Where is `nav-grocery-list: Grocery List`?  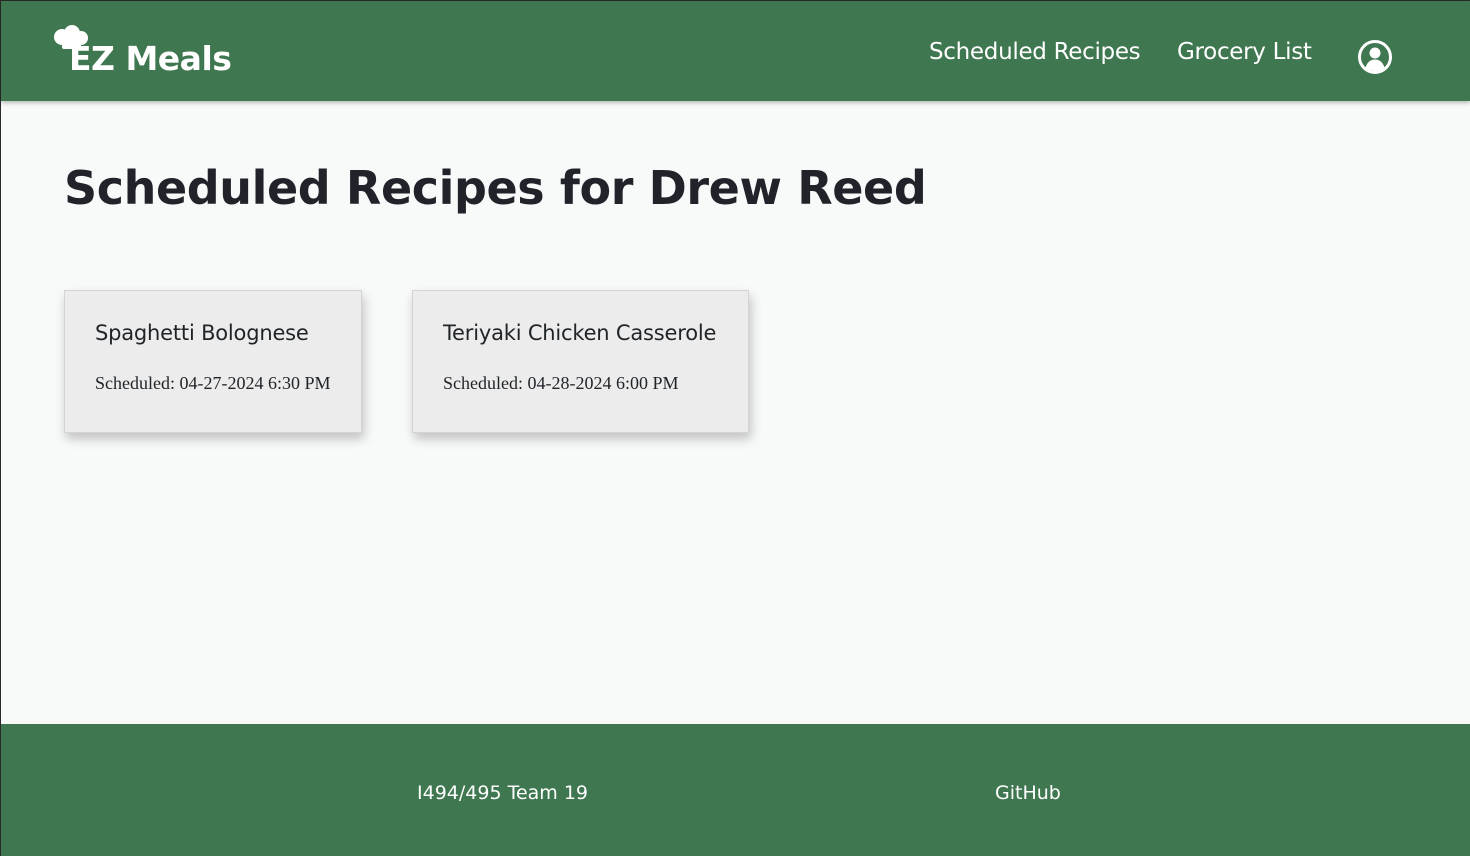 nav-grocery-list: Grocery List is located at coordinates (1244, 52).